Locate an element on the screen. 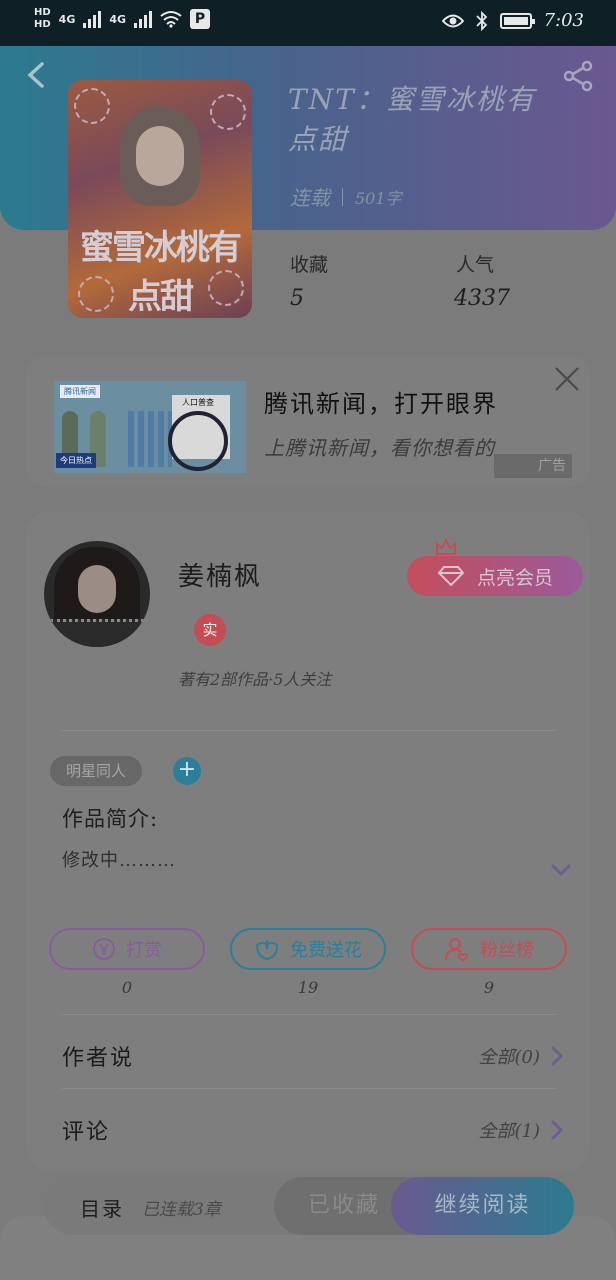 Image resolution: width=616 pixels, height=1280 pixels. word-count: 501字 is located at coordinates (378, 198).